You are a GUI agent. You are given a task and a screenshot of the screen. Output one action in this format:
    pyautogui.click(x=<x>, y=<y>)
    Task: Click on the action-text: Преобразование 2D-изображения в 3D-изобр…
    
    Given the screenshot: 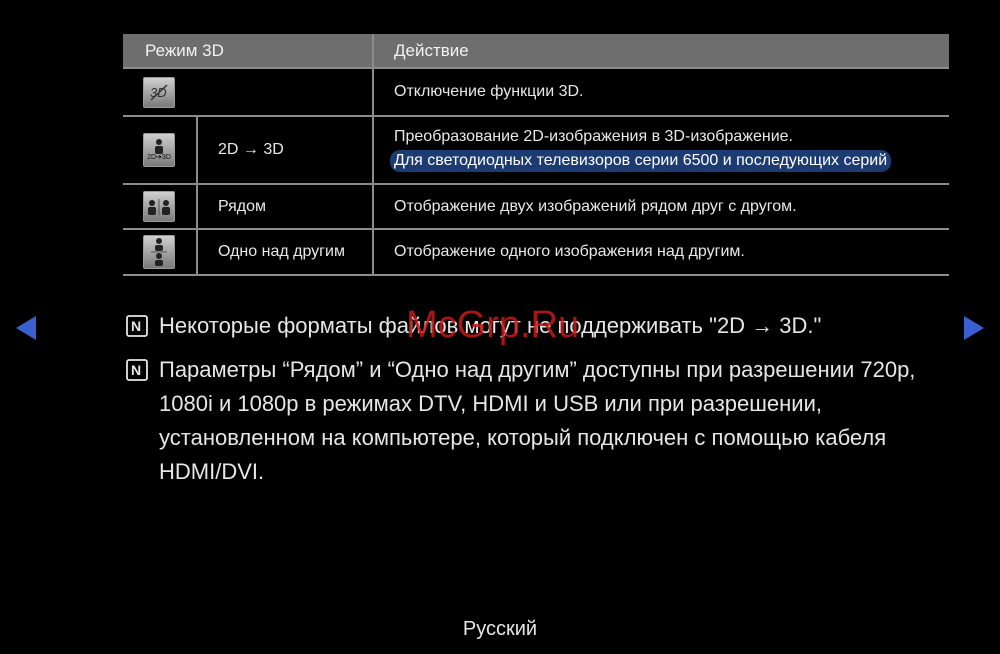 What is the action you would take?
    pyautogui.click(x=593, y=136)
    